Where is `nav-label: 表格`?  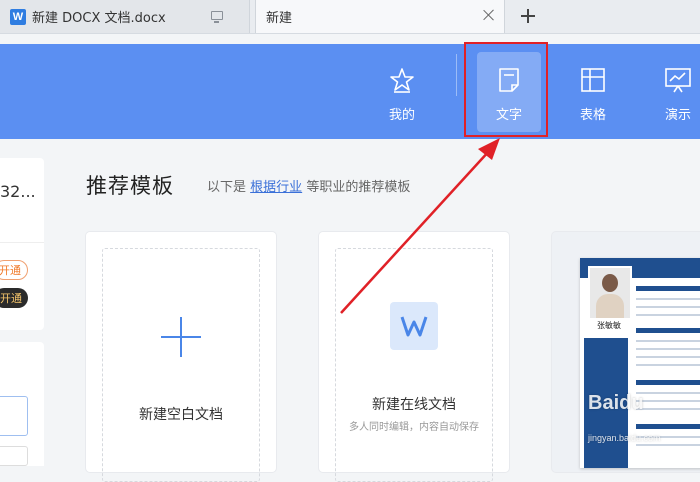
nav-label: 表格 is located at coordinates (592, 115).